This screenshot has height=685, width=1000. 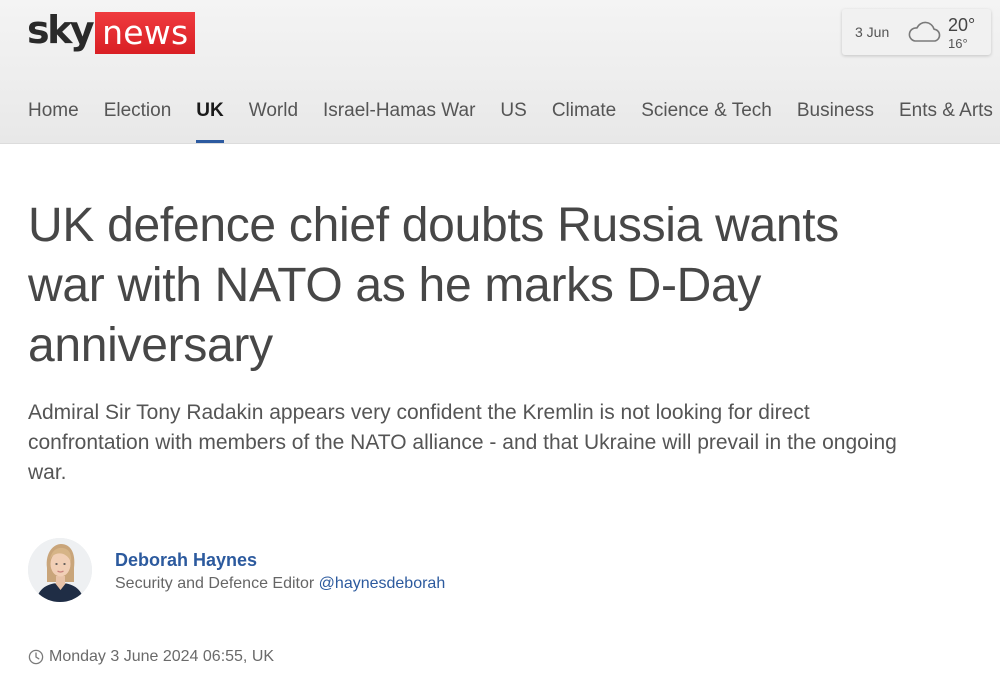 What do you see at coordinates (61, 30) in the screenshot?
I see `logo-sky-text: sky` at bounding box center [61, 30].